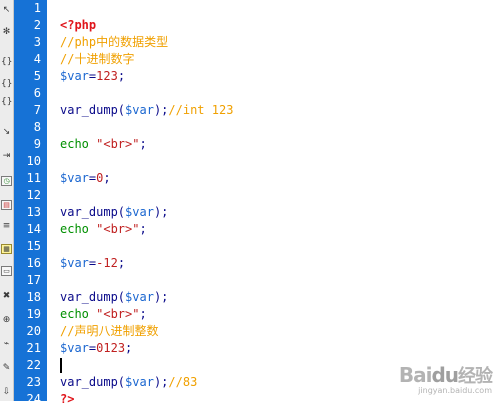  I want to click on watermark-brand-cn: 经验, so click(475, 376).